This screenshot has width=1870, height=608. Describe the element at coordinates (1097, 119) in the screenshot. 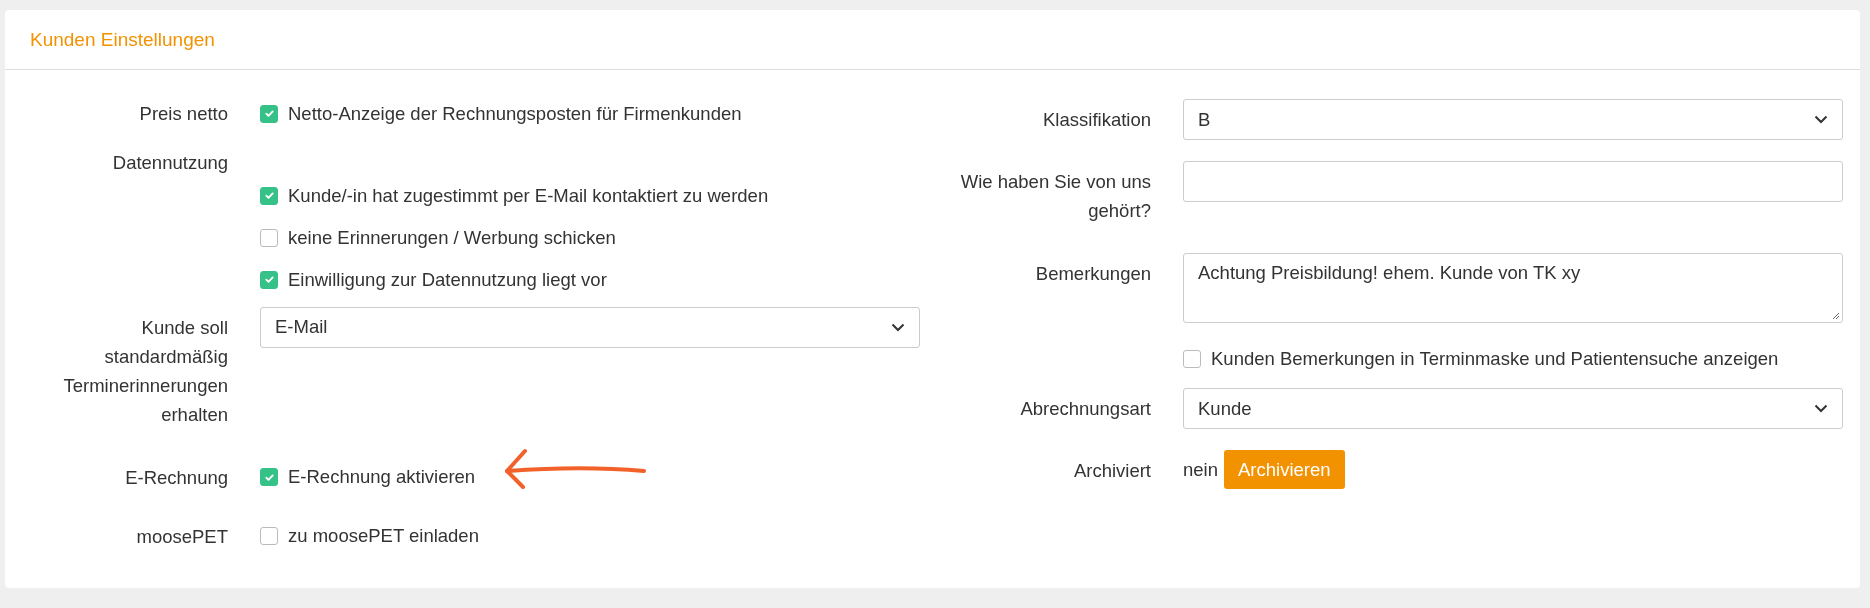

I see `field-label: Klassifikation` at that location.